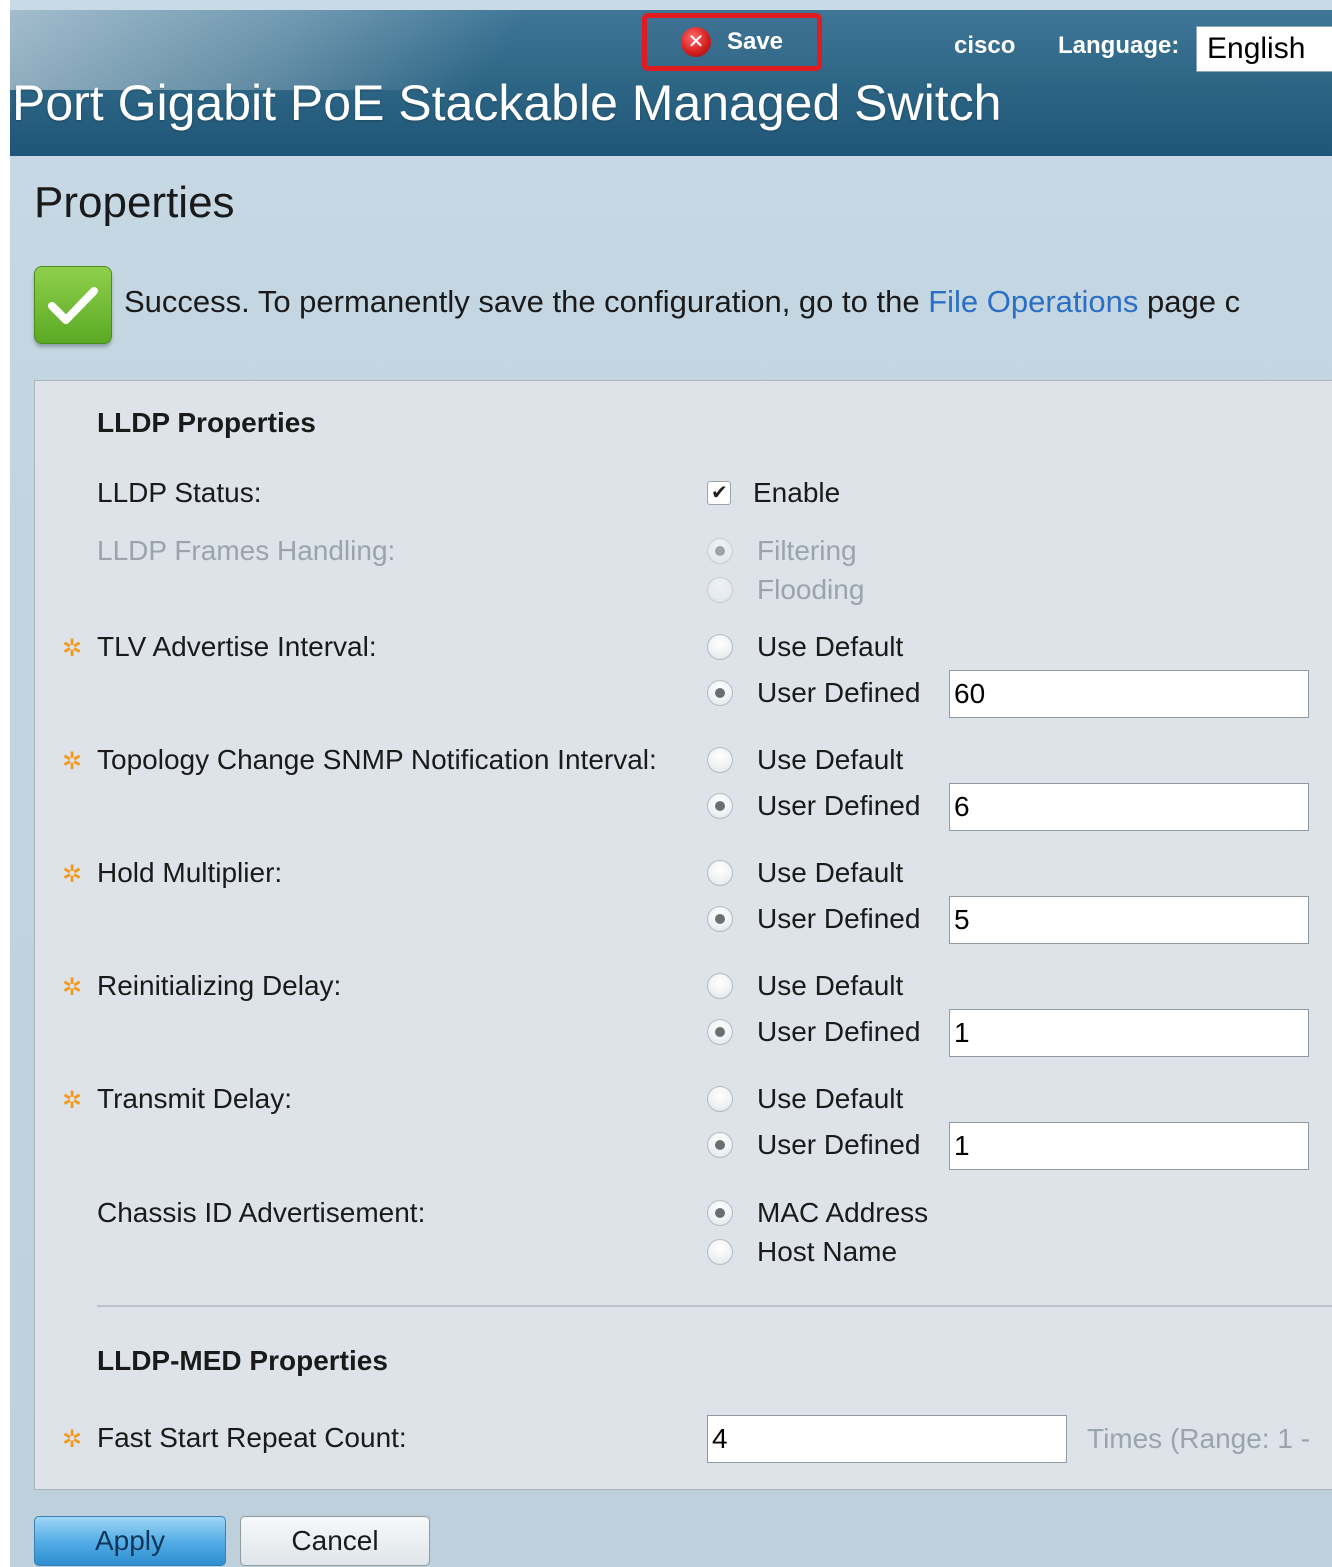  I want to click on topology-interval-input: 6, so click(1129, 807).